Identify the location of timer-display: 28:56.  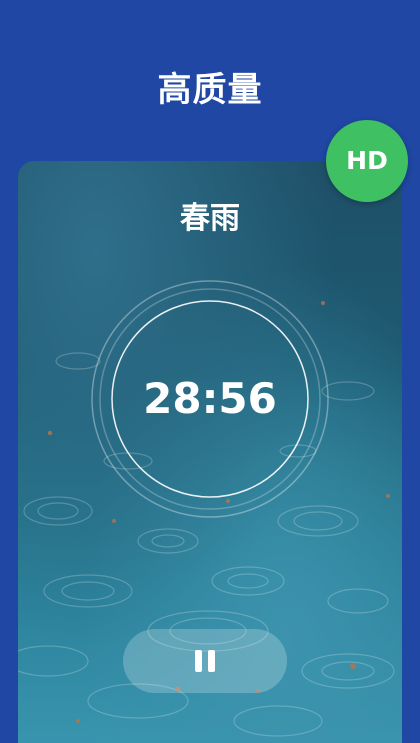
(210, 398).